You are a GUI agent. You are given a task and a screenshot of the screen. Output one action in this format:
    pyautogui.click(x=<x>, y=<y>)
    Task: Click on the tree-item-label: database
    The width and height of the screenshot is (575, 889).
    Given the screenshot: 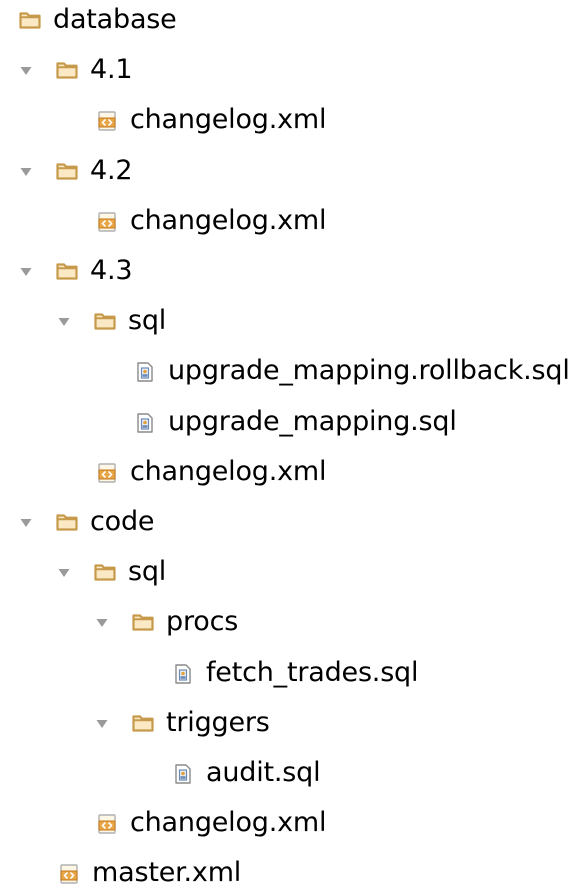 What is the action you would take?
    pyautogui.click(x=115, y=19)
    